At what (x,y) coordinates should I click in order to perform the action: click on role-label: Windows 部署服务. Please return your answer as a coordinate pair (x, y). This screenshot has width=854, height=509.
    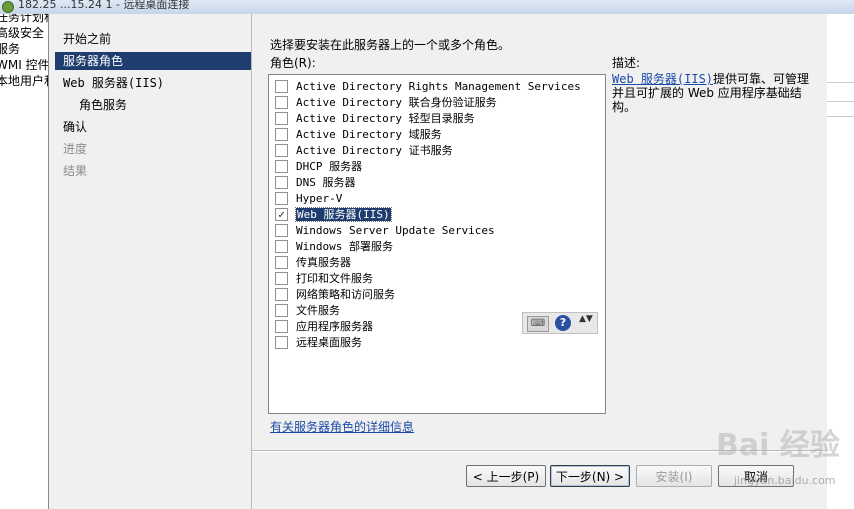
    Looking at the image, I should click on (344, 246).